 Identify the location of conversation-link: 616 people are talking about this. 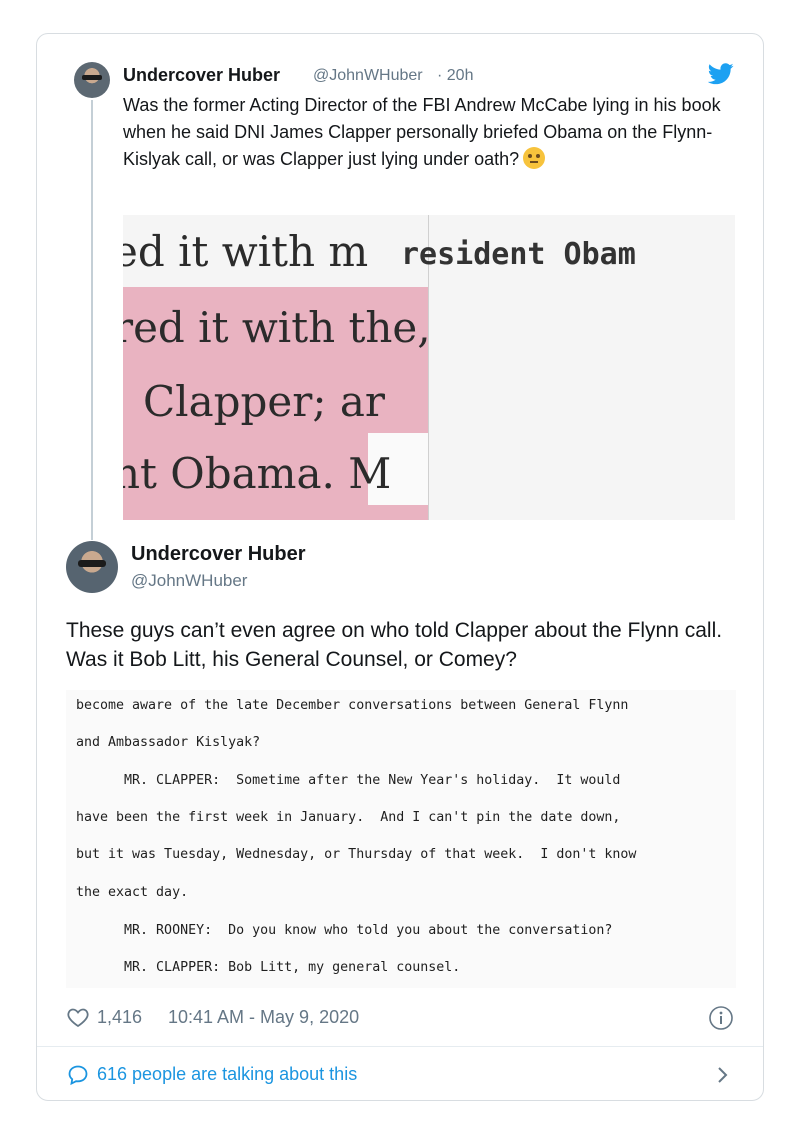
(227, 1074).